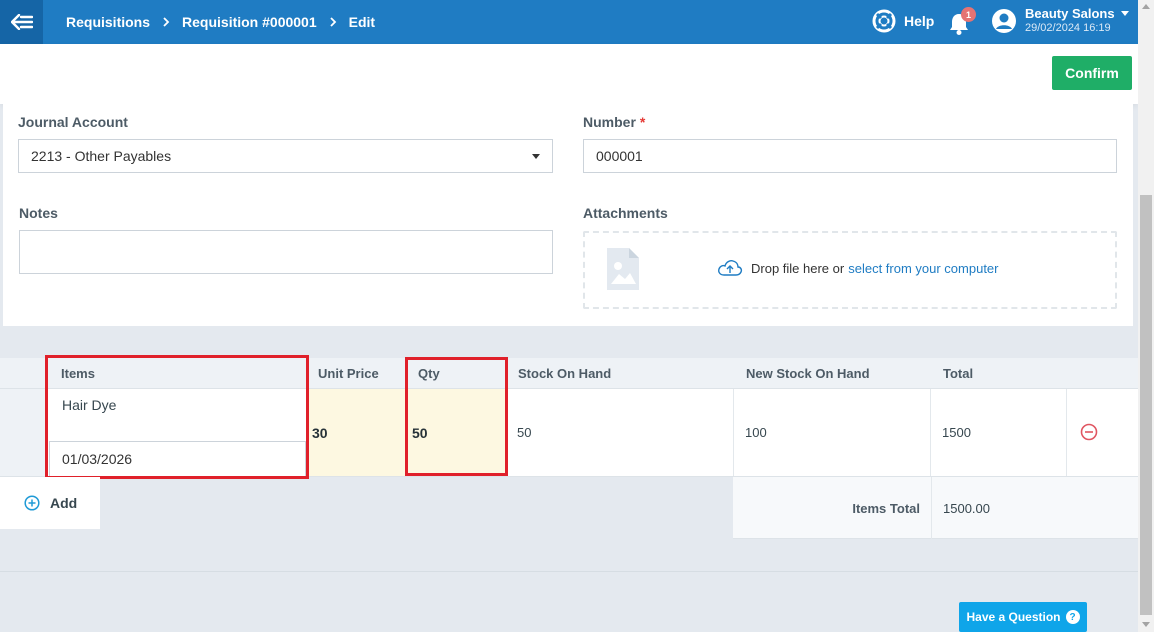  I want to click on user-menu: Beauty Salons 29/02/2024 16:19, so click(1060, 21).